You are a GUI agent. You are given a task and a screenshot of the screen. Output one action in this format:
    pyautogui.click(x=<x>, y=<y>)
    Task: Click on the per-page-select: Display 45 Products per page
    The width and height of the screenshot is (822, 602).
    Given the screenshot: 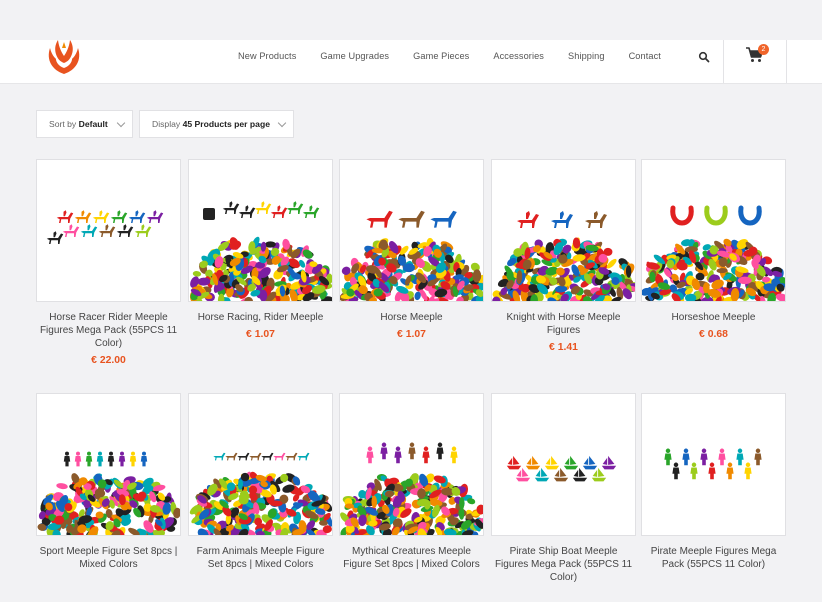 What is the action you would take?
    pyautogui.click(x=216, y=124)
    